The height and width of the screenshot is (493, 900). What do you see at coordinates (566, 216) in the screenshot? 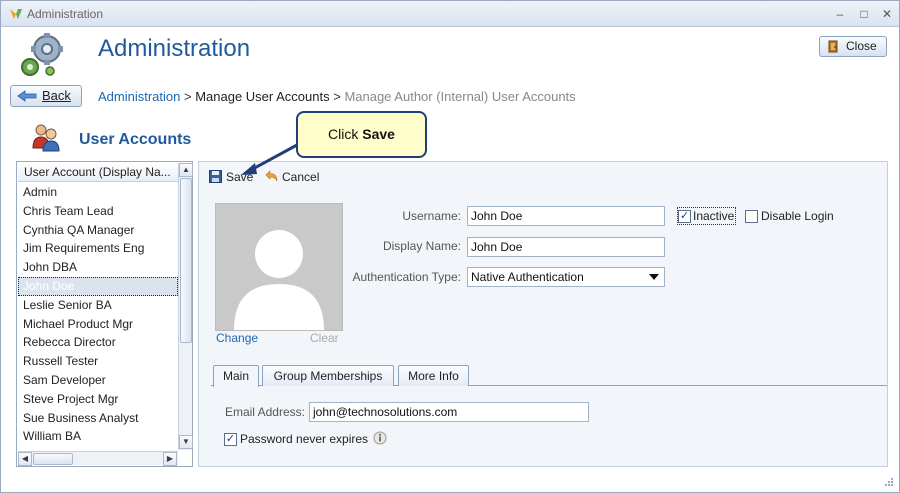
I see `username-field: John Doe` at bounding box center [566, 216].